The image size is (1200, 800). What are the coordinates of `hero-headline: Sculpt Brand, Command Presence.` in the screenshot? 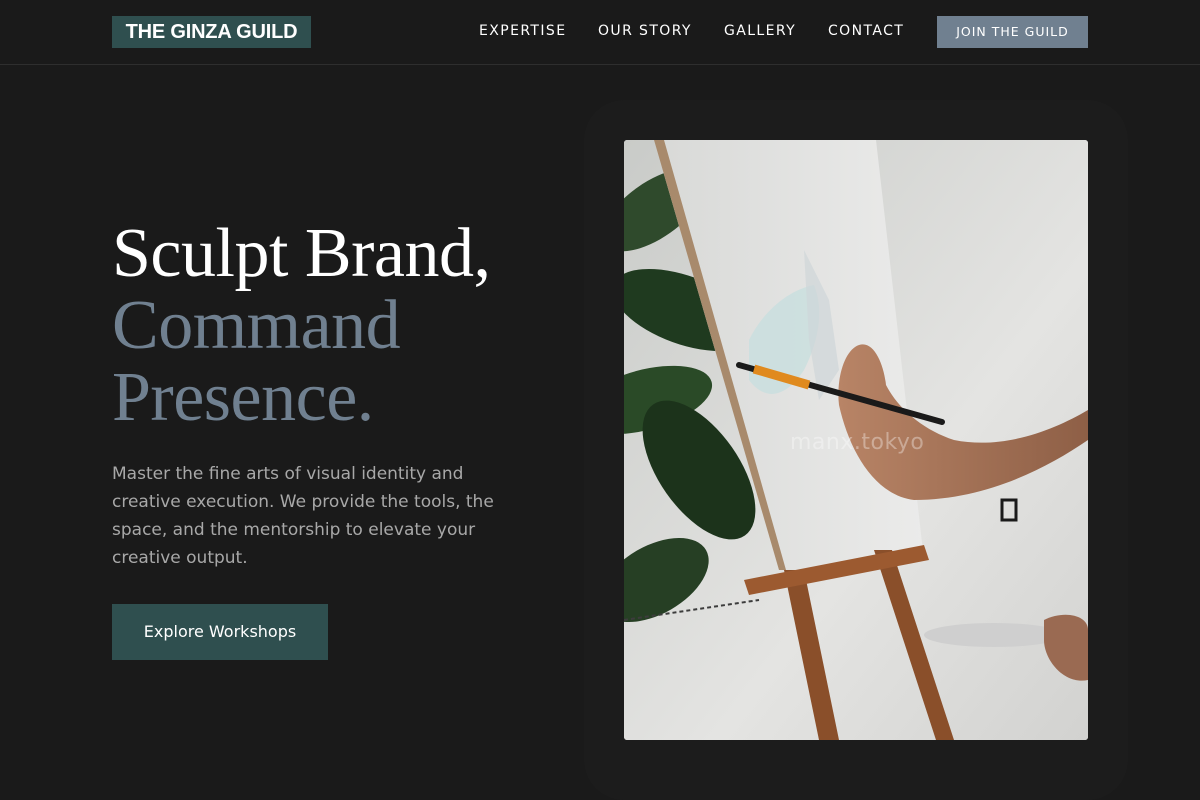 It's located at (347, 326).